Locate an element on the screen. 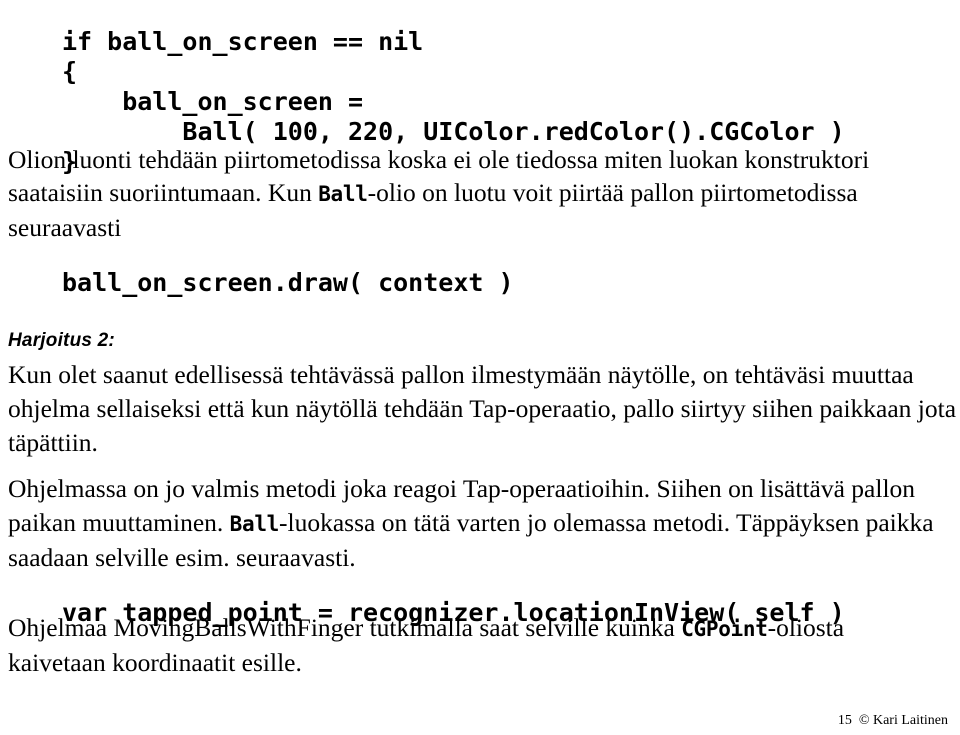 This screenshot has height=735, width=960. page-footer: 15 © Kari Laitinen is located at coordinates (892, 720).